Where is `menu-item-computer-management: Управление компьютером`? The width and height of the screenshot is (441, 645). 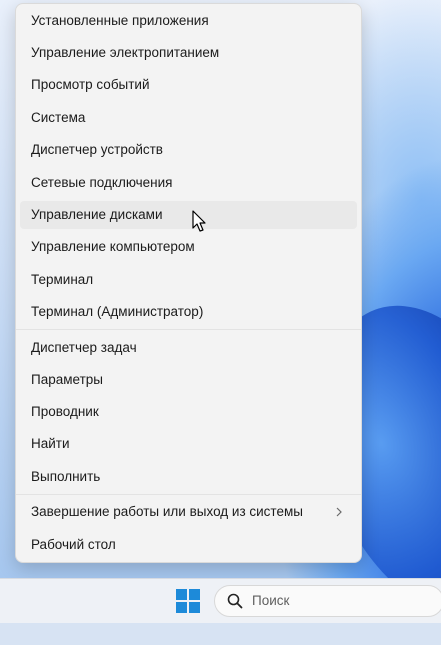 menu-item-computer-management: Управление компьютером is located at coordinates (188, 247).